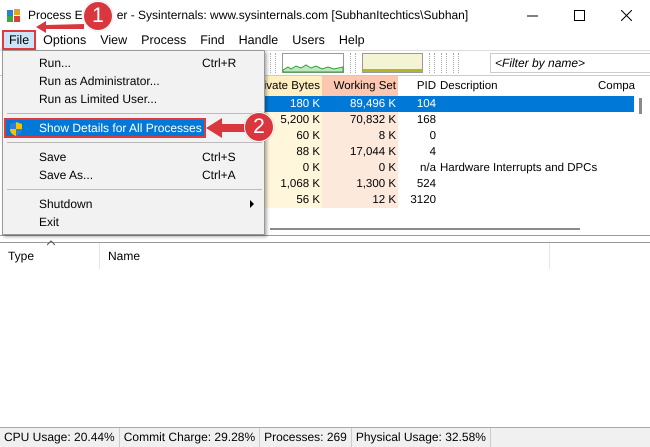 This screenshot has height=447, width=650. What do you see at coordinates (360, 152) in the screenshot?
I see `table-cell: 17,044 K` at bounding box center [360, 152].